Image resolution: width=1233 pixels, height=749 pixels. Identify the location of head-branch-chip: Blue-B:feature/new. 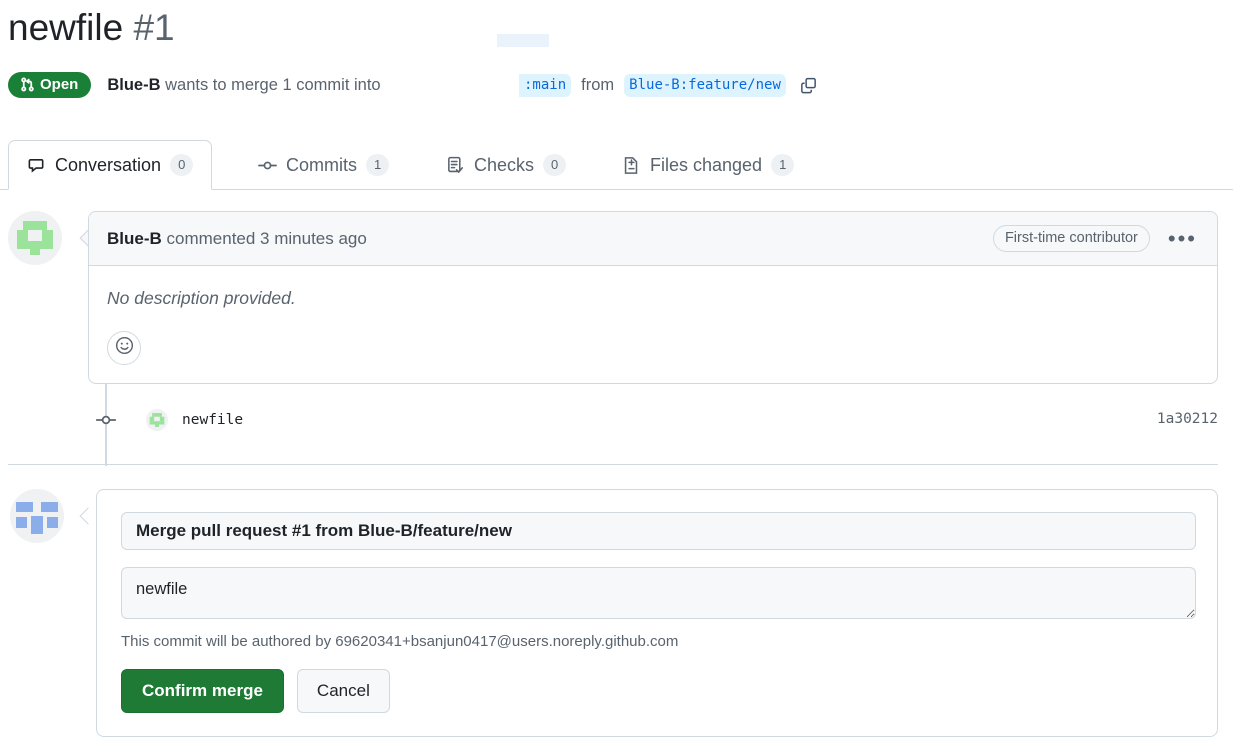
(705, 85).